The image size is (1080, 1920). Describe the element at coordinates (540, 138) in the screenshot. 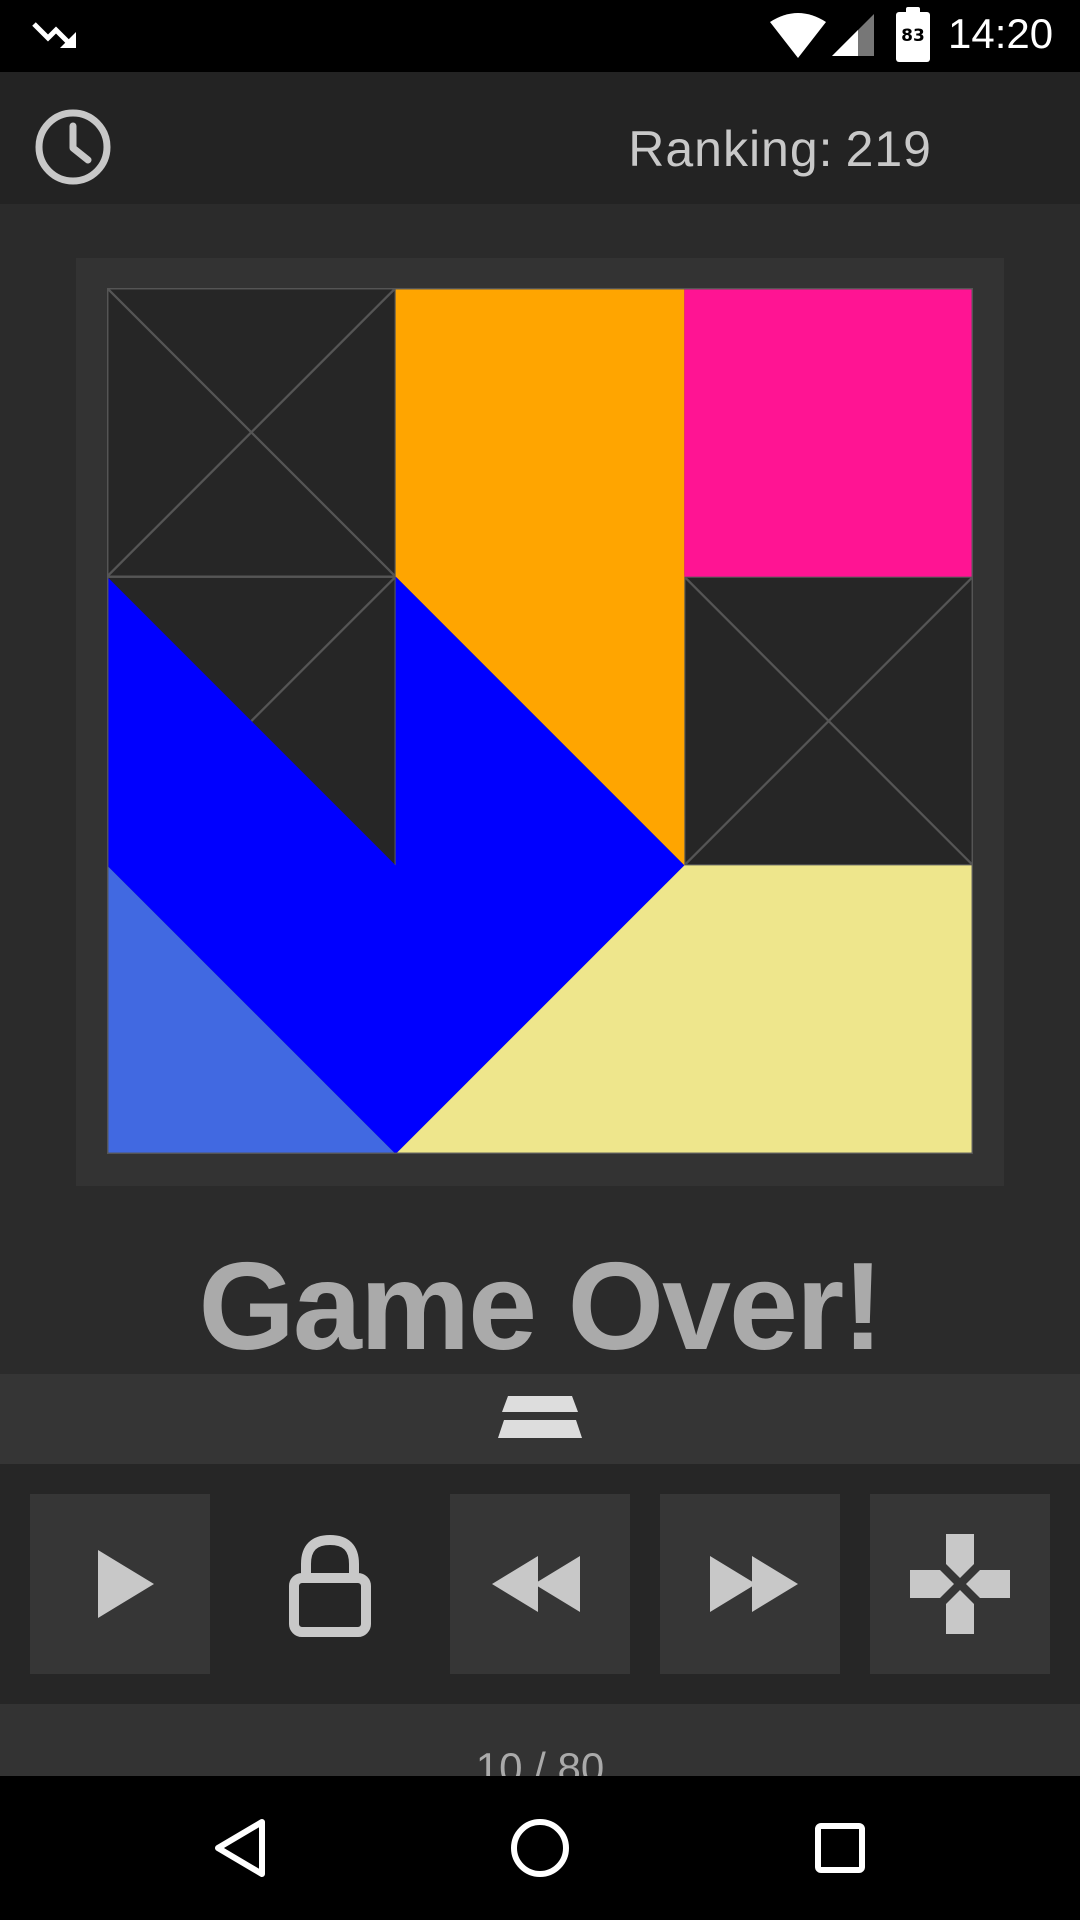

I see `top-bar: Ranking: 219` at that location.